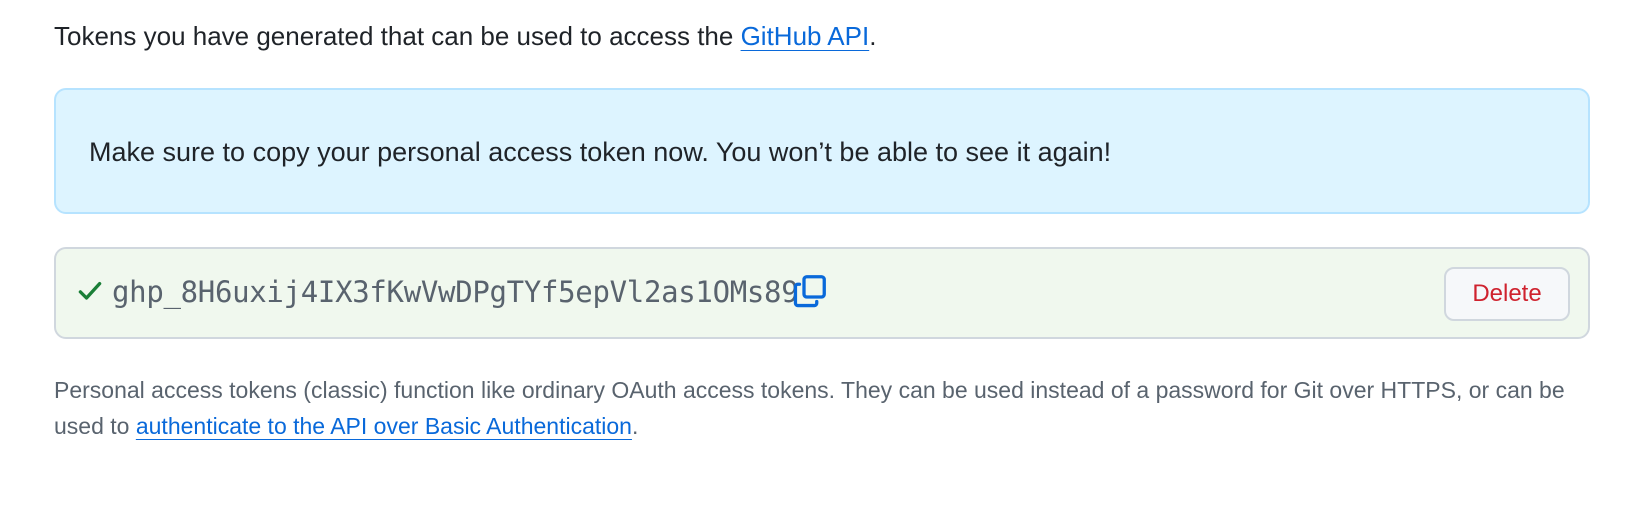 The image size is (1640, 510). Describe the element at coordinates (873, 36) in the screenshot. I see `intro-text-after: .` at that location.